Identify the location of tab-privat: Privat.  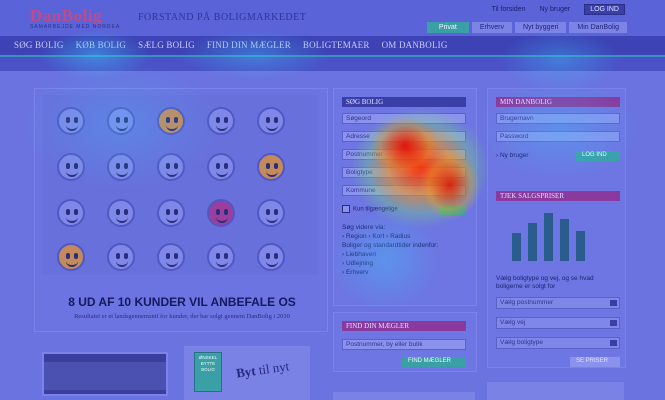
(447, 27).